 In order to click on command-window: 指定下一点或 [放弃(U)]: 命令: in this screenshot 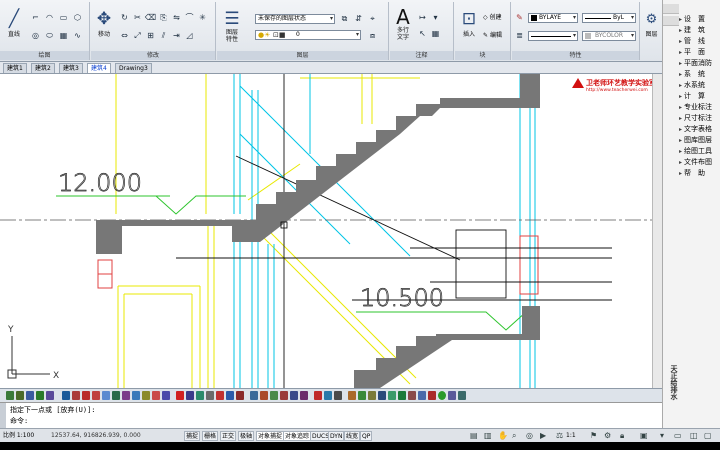, I will do `click(331, 415)`.